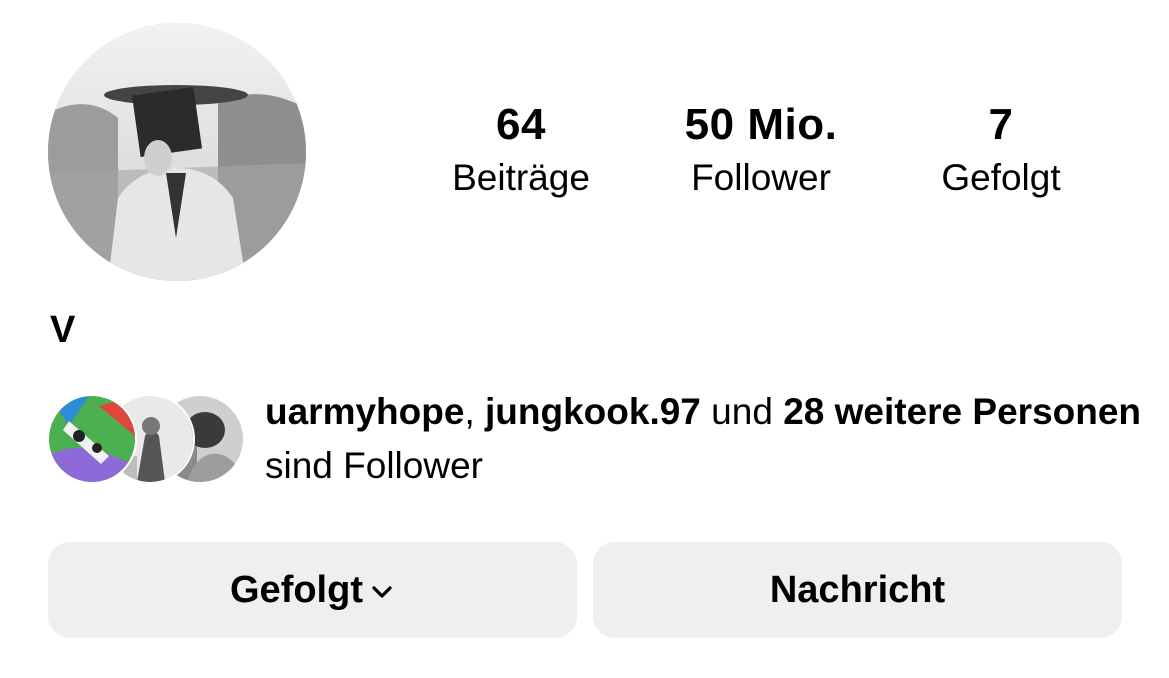 This screenshot has height=678, width=1169. I want to click on chevron-down-icon, so click(382, 592).